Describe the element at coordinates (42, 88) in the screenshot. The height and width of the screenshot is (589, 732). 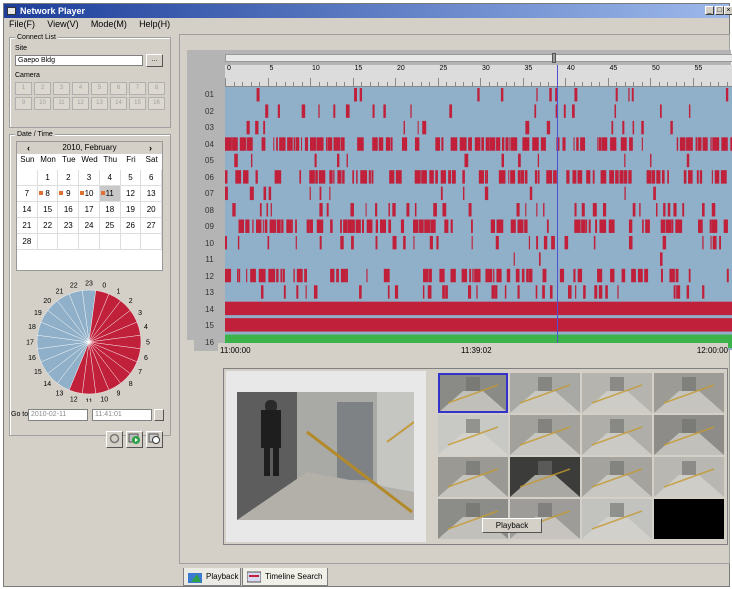
I see `camera-button-2: 2` at that location.